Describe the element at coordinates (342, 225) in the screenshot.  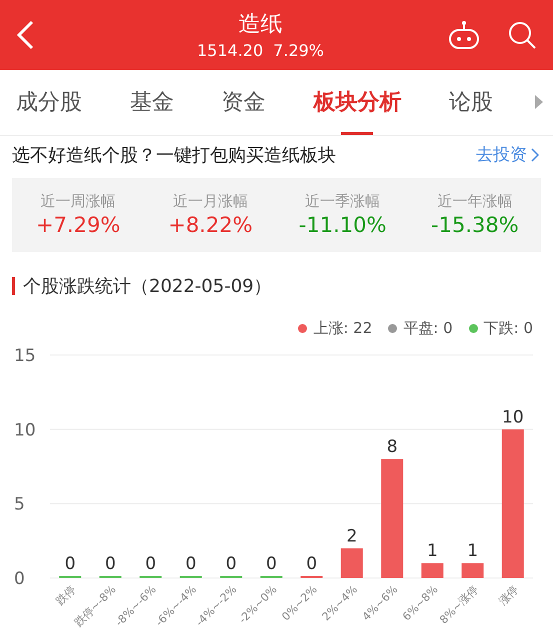
I see `stat-value: -11.10%` at that location.